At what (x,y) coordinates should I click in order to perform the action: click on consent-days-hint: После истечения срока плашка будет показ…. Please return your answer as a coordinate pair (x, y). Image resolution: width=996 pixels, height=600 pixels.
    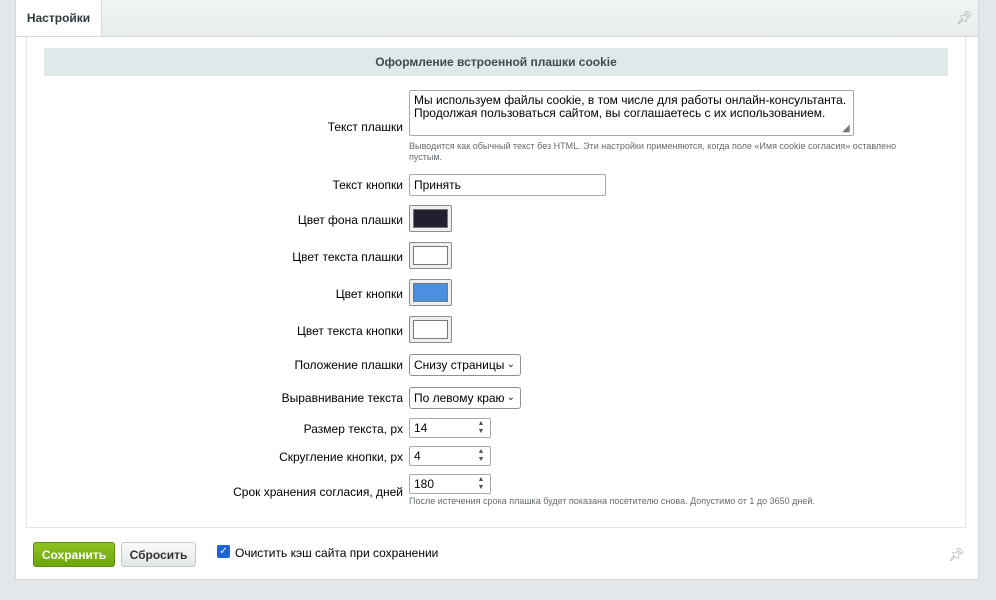
    Looking at the image, I should click on (612, 501).